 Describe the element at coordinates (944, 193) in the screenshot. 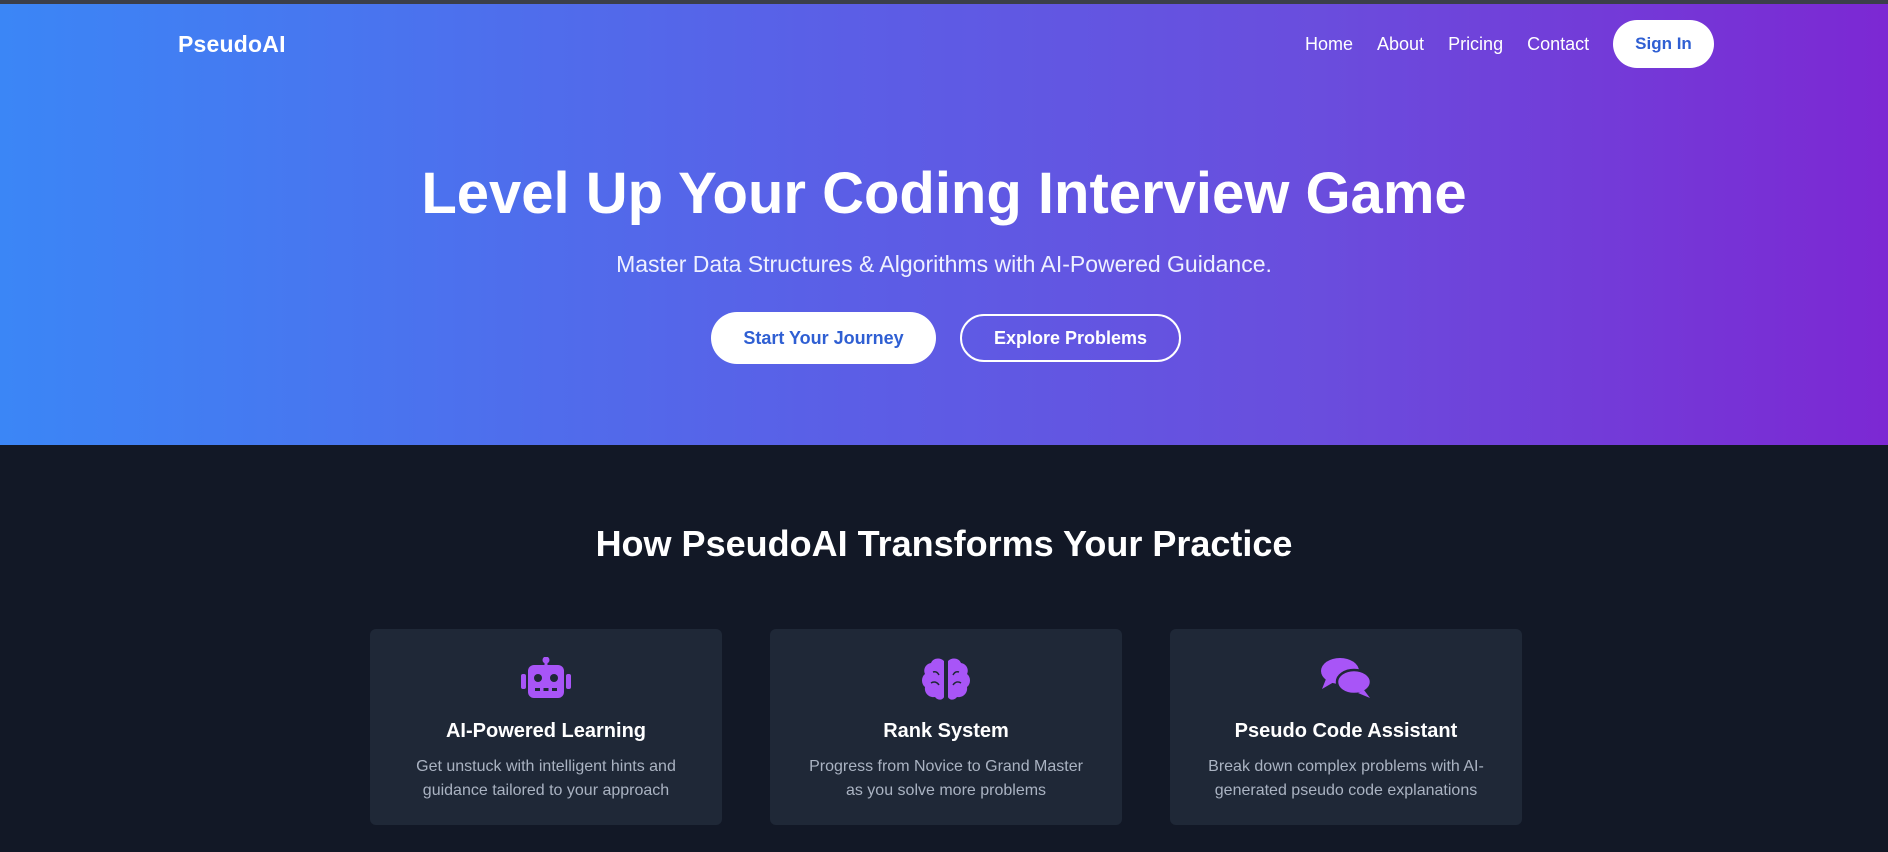

I see `hero-title: Level Up Your Coding Interview Game` at that location.